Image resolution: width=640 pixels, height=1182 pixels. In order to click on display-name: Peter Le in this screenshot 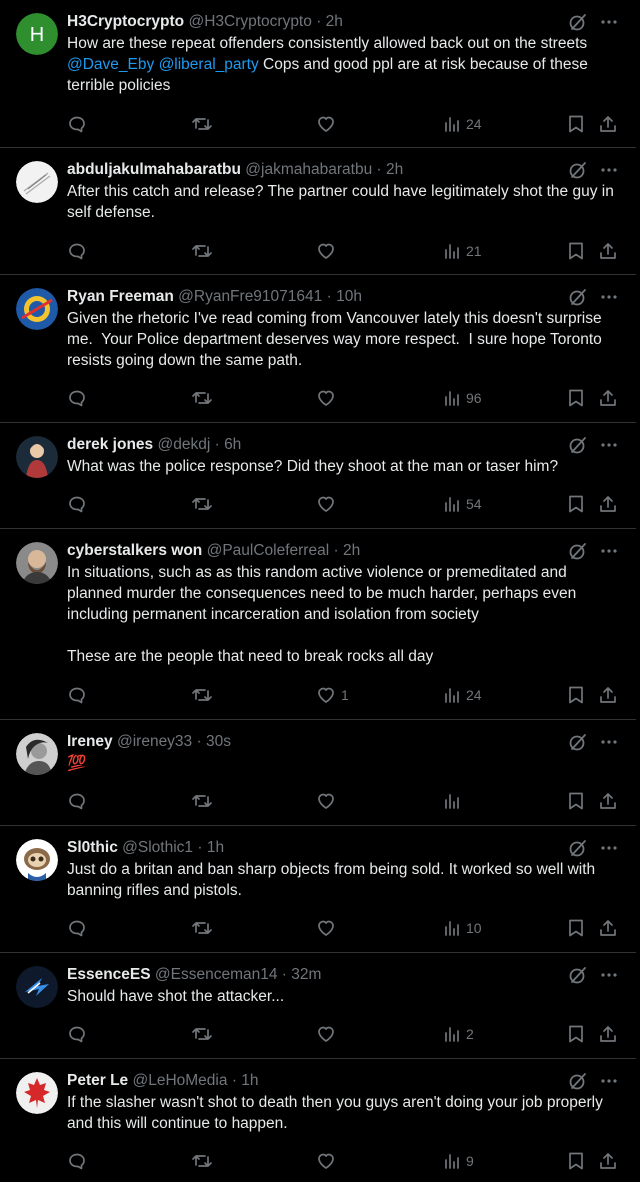, I will do `click(97, 1080)`.